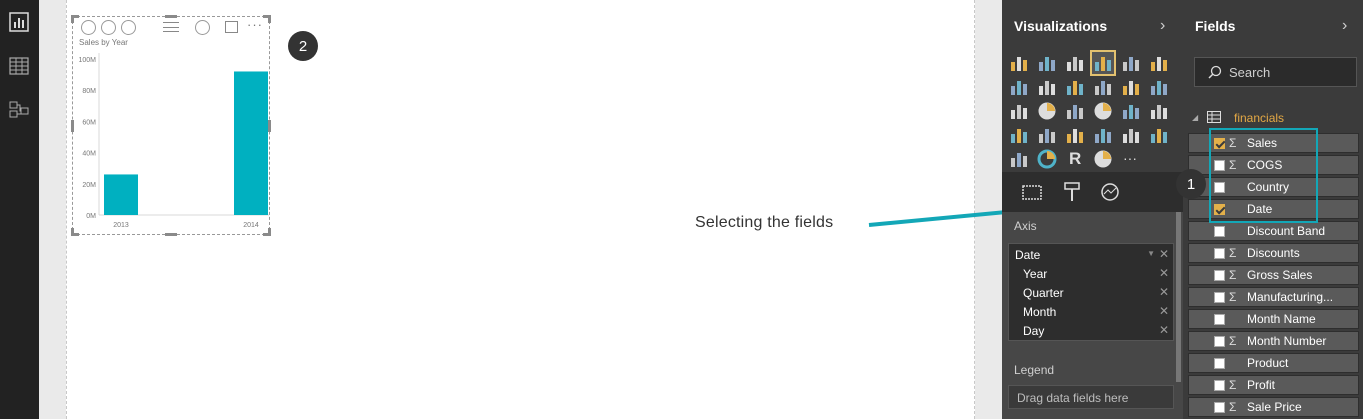 Image resolution: width=1363 pixels, height=419 pixels. What do you see at coordinates (1075, 159) in the screenshot?
I see `r-visual-icon: R` at bounding box center [1075, 159].